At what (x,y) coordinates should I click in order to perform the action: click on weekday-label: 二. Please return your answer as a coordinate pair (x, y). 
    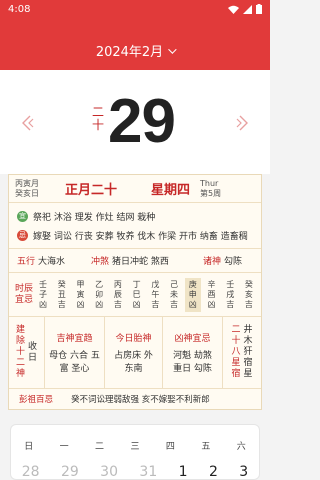
    Looking at the image, I should click on (100, 447).